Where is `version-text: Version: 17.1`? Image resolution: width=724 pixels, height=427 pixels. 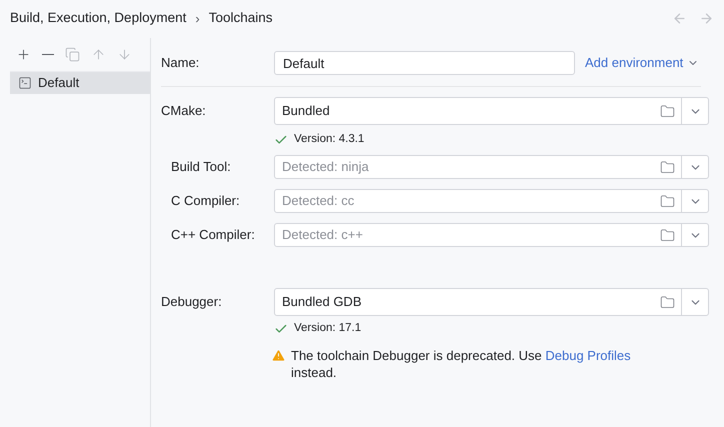
version-text: Version: 17.1 is located at coordinates (328, 328).